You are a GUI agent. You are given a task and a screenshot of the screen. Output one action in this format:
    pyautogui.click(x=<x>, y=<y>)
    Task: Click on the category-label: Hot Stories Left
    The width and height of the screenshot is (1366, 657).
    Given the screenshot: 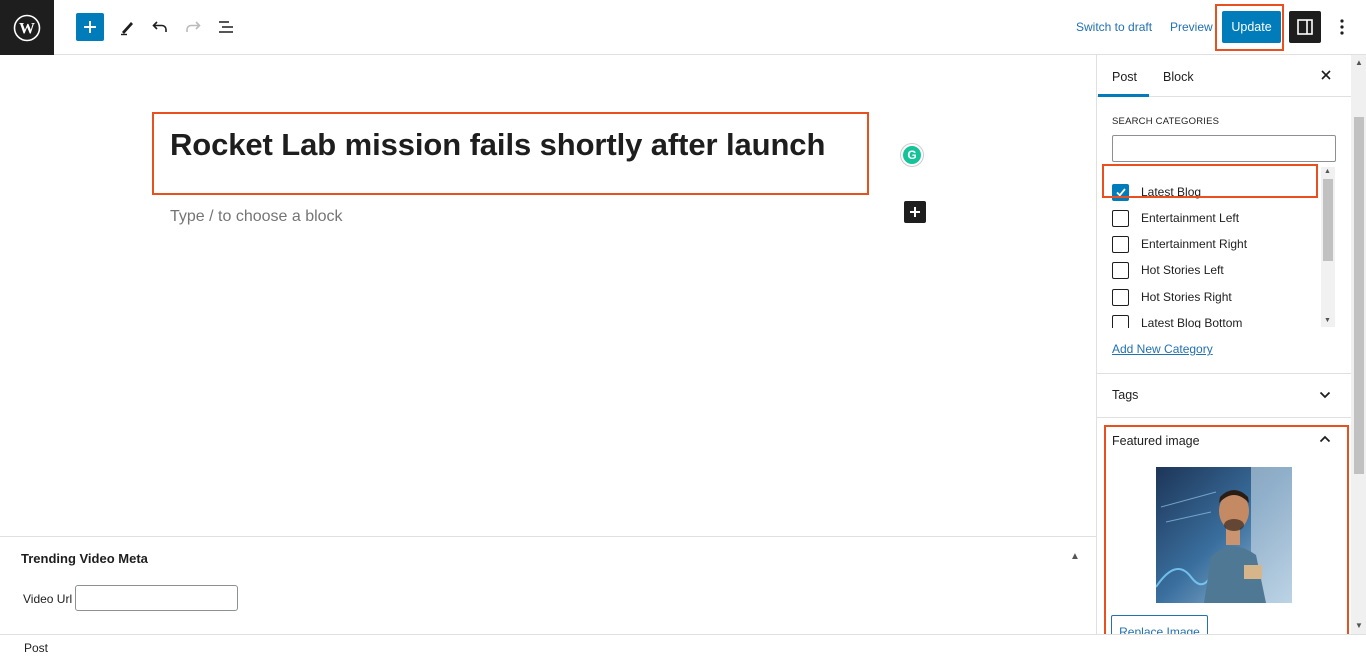 What is the action you would take?
    pyautogui.click(x=1182, y=270)
    